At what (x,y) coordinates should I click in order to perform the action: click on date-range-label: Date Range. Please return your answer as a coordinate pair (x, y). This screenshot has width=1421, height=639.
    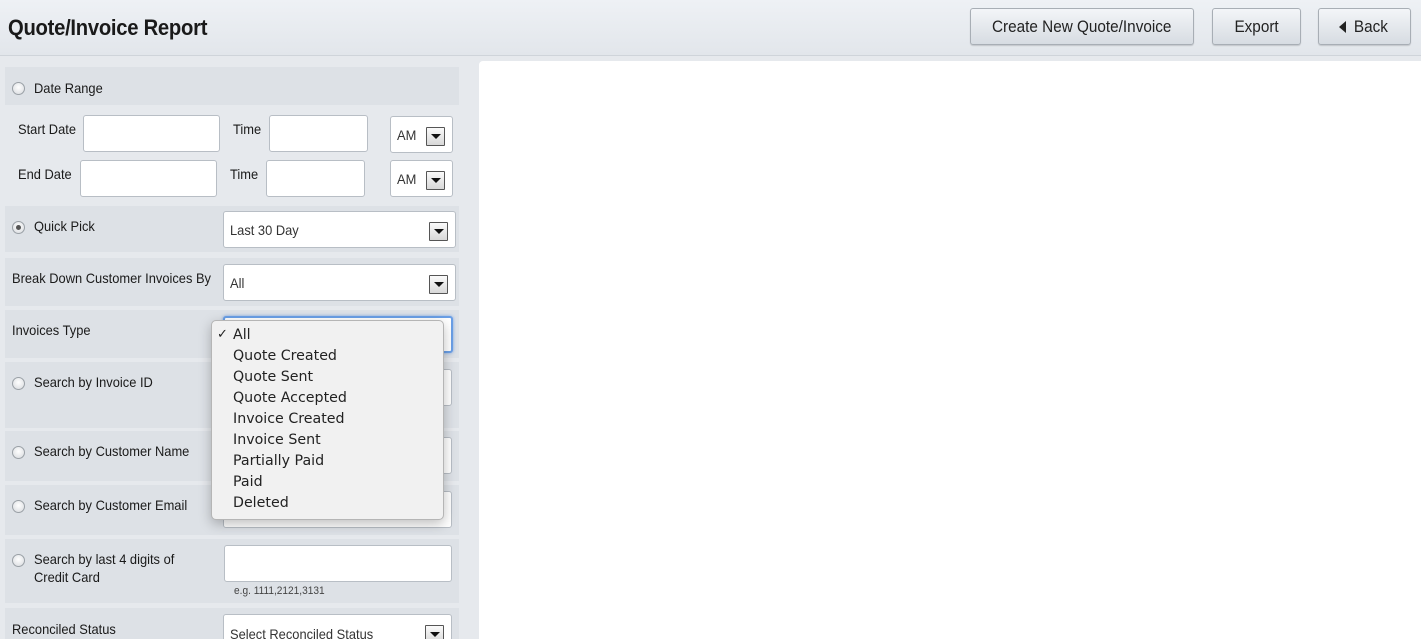
    Looking at the image, I should click on (68, 88).